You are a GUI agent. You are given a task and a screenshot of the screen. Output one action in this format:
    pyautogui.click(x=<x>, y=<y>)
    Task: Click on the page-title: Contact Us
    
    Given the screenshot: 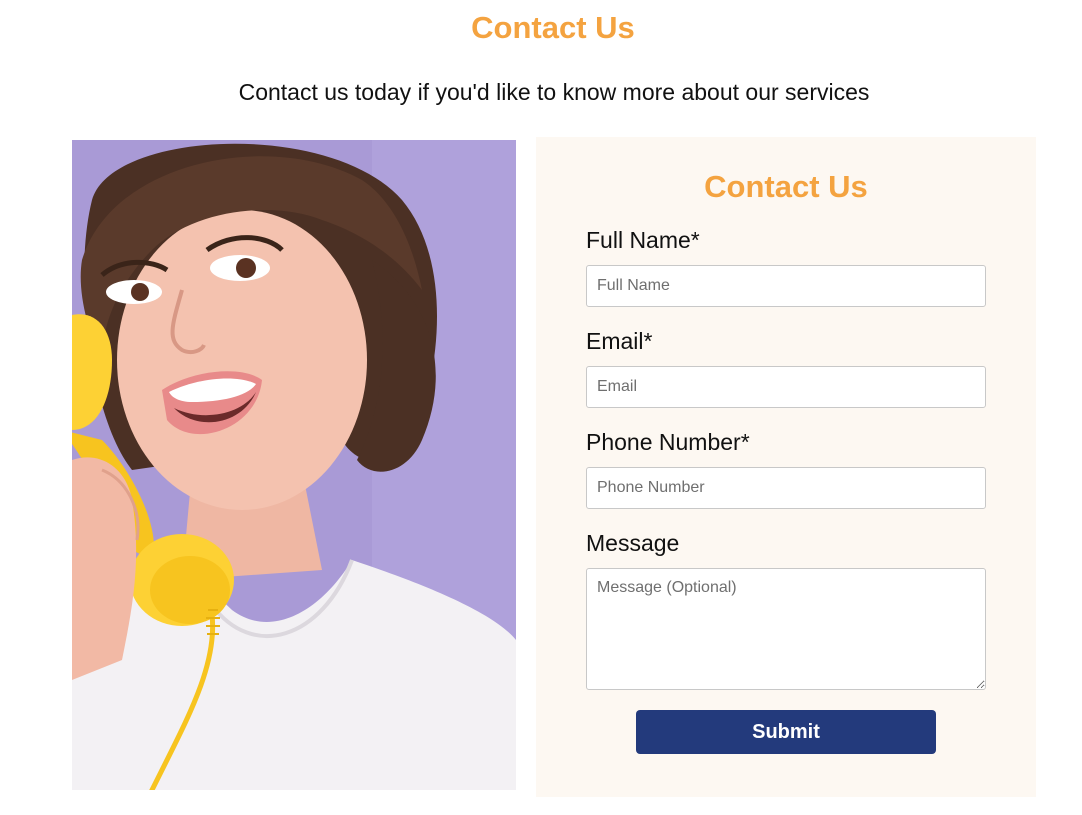 What is the action you would take?
    pyautogui.click(x=553, y=27)
    